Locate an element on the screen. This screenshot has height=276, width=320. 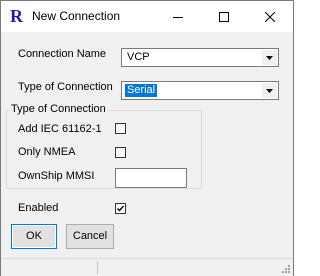
connection-name-value: VCP is located at coordinates (138, 57).